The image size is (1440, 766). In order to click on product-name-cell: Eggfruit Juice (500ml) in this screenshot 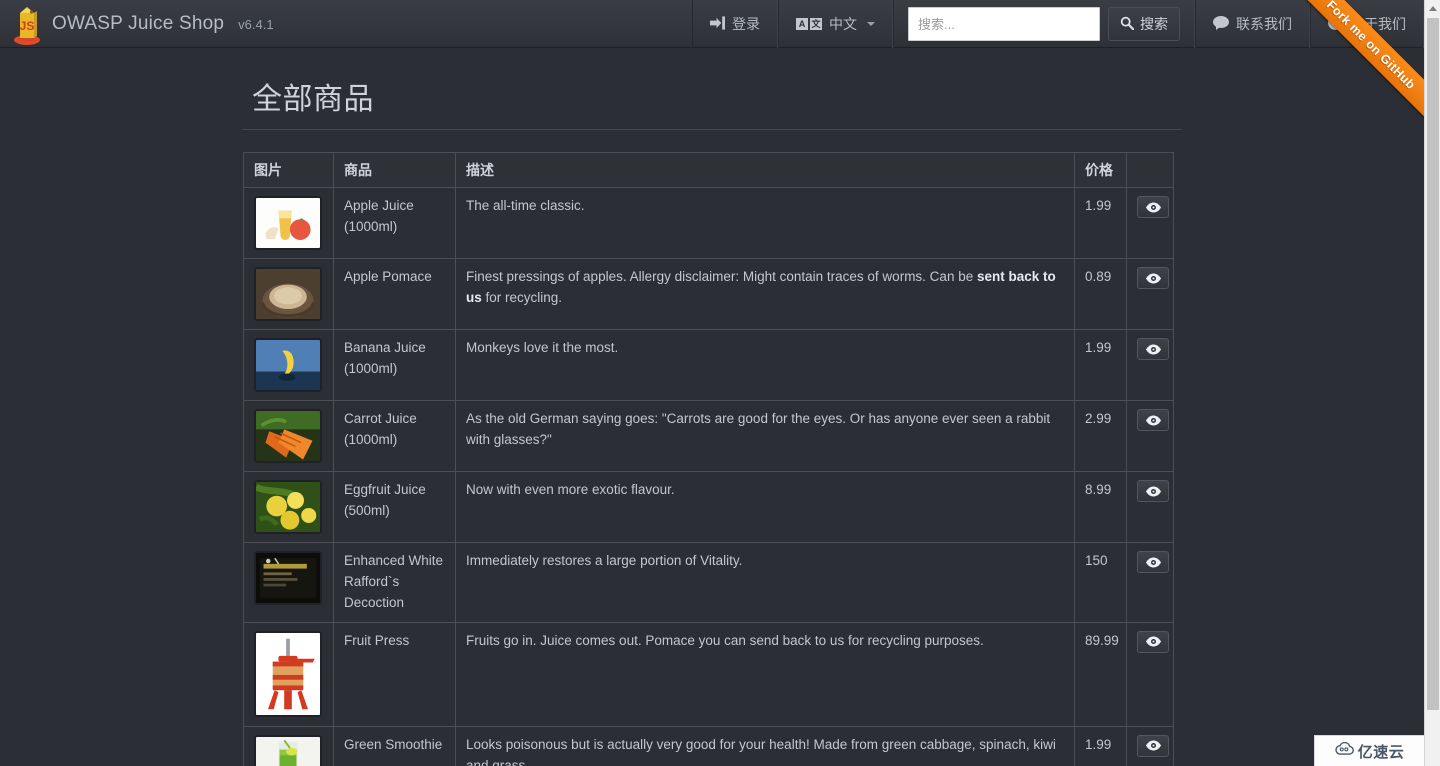, I will do `click(394, 507)`.